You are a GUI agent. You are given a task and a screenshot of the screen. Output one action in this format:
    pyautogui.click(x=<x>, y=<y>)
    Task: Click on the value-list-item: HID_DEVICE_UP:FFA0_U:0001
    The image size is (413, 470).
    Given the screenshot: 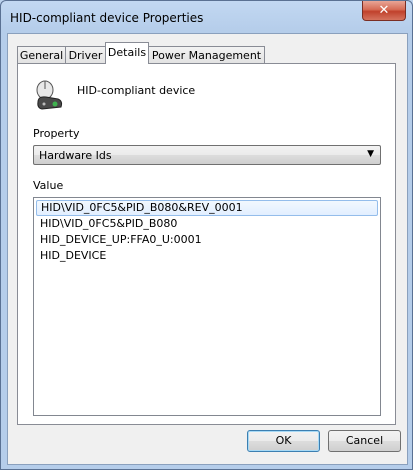 What is the action you would take?
    pyautogui.click(x=207, y=240)
    